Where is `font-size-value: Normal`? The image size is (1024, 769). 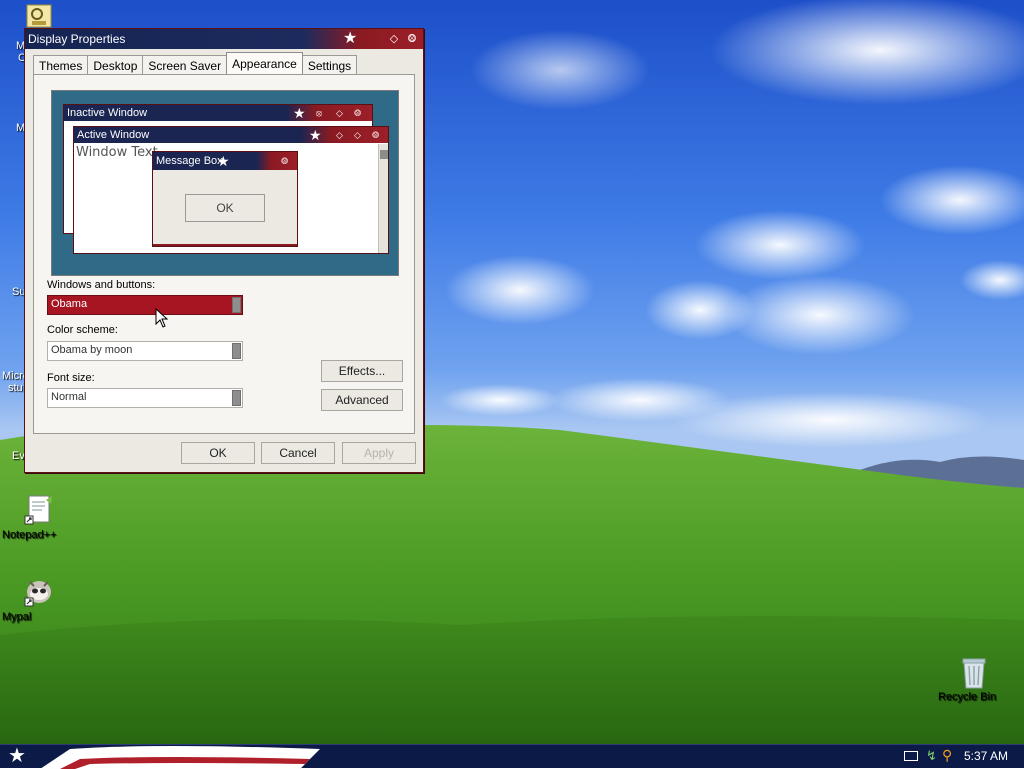 font-size-value: Normal is located at coordinates (69, 397).